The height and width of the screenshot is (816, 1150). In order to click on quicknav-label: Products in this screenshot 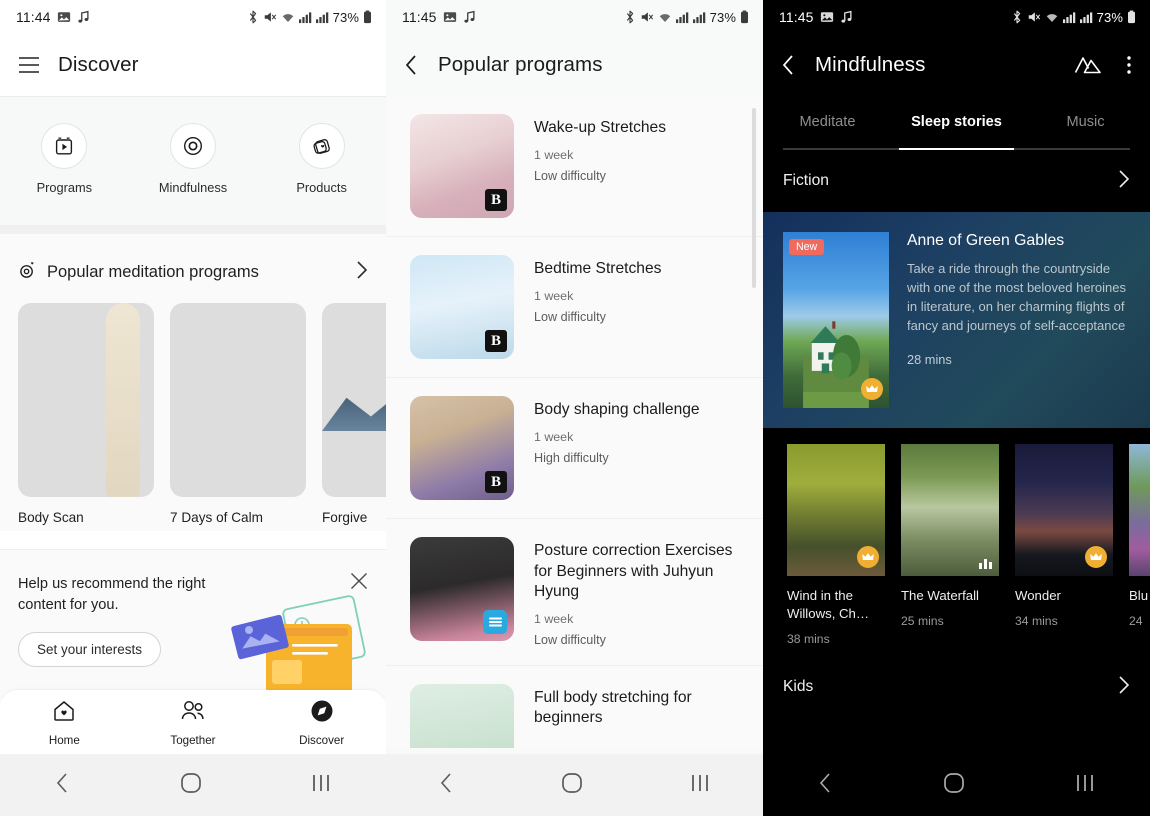, I will do `click(321, 187)`.